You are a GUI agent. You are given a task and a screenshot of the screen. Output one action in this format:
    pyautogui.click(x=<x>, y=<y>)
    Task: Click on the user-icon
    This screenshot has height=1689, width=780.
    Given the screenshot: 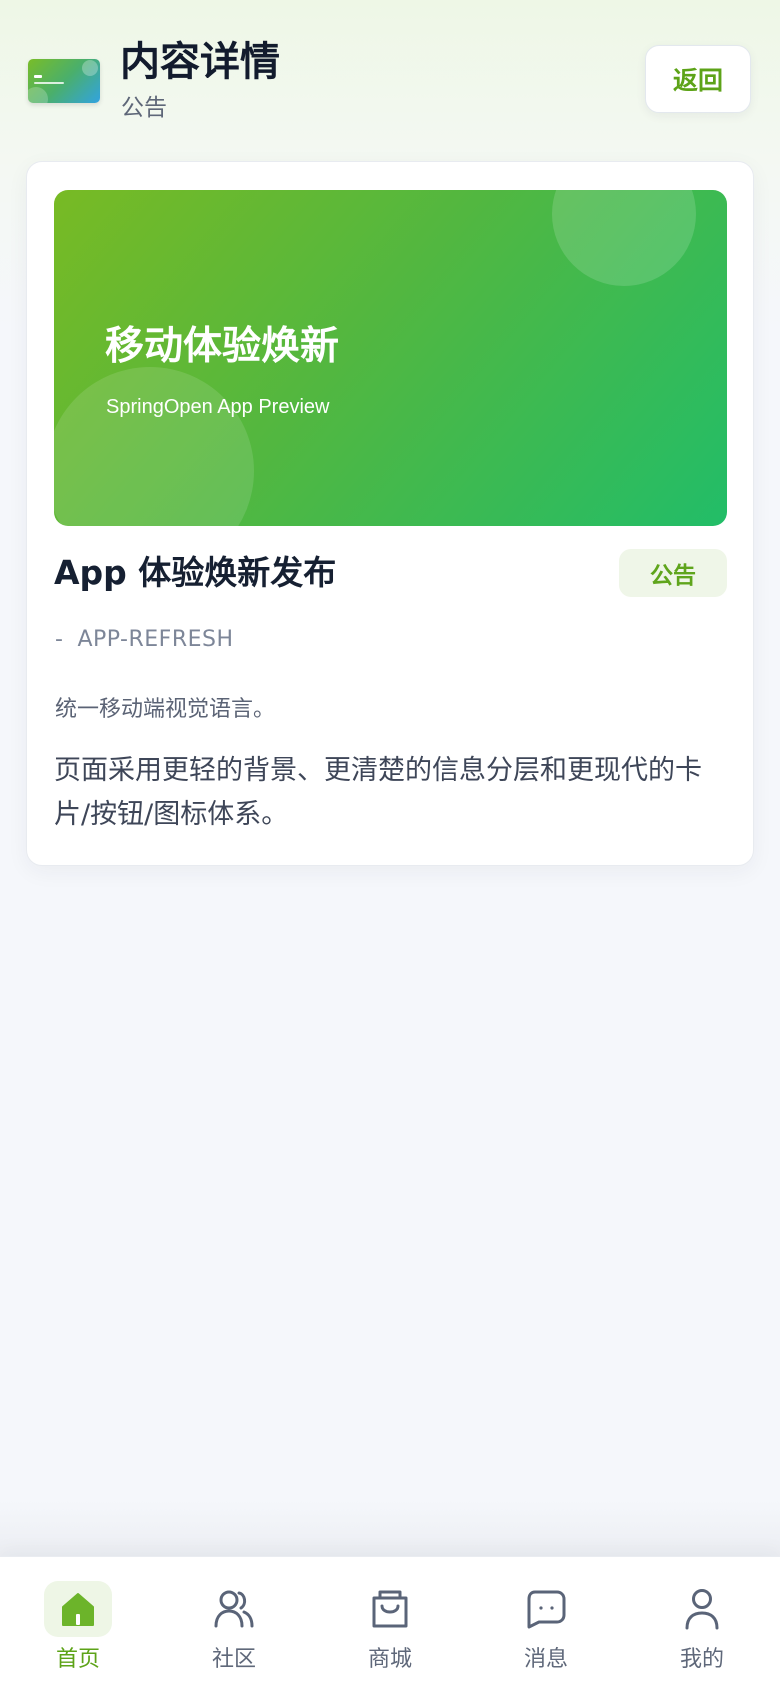 What is the action you would take?
    pyautogui.click(x=702, y=1609)
    